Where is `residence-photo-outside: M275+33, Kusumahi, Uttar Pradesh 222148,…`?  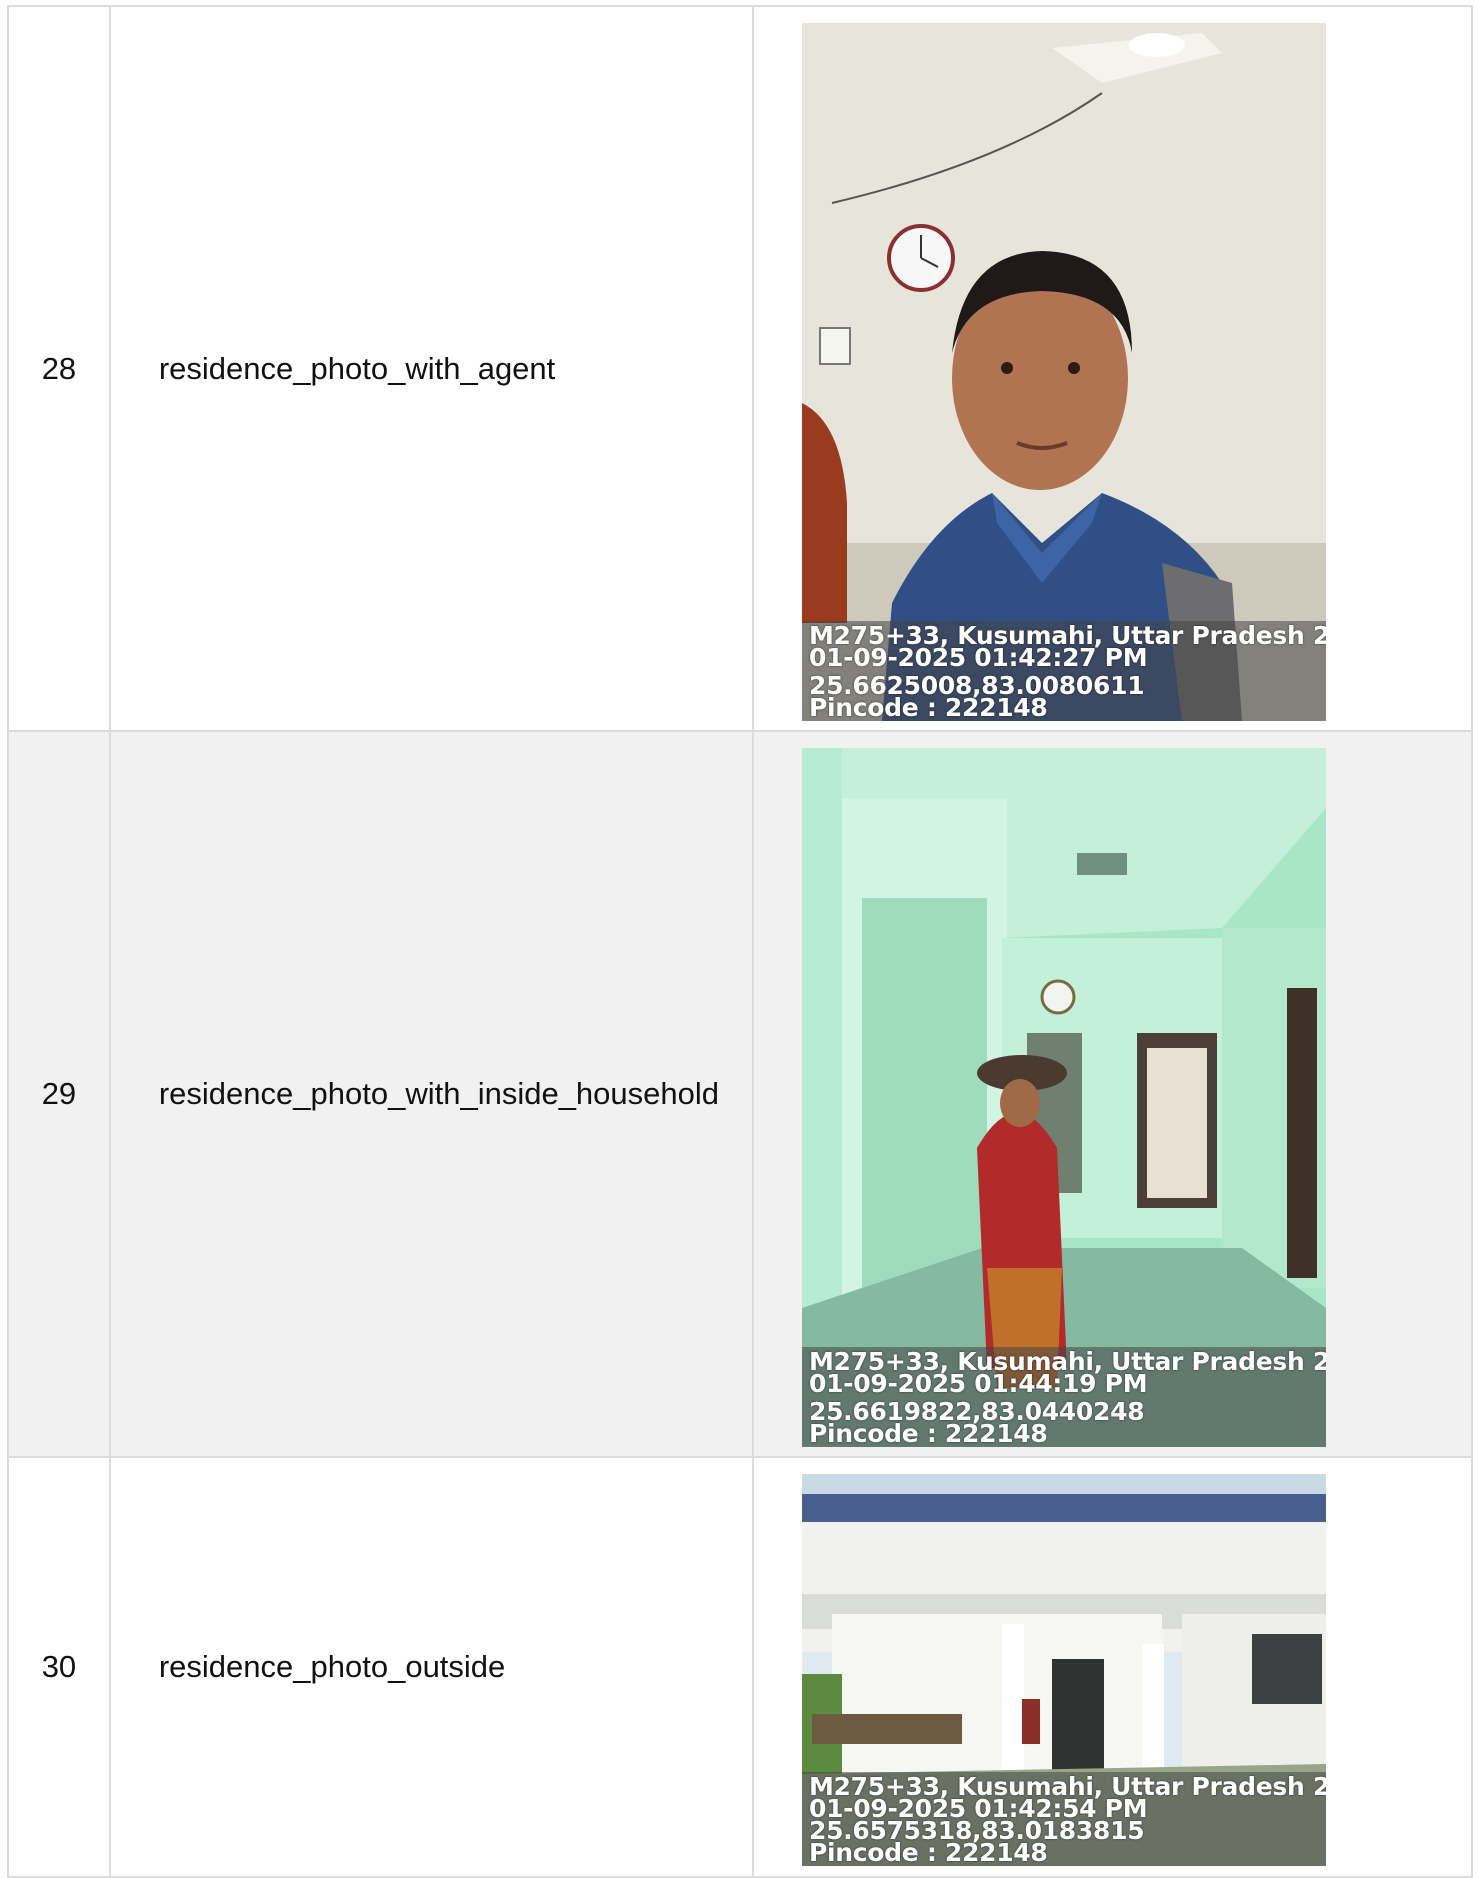 residence-photo-outside: M275+33, Kusumahi, Uttar Pradesh 222148,… is located at coordinates (1063, 1670).